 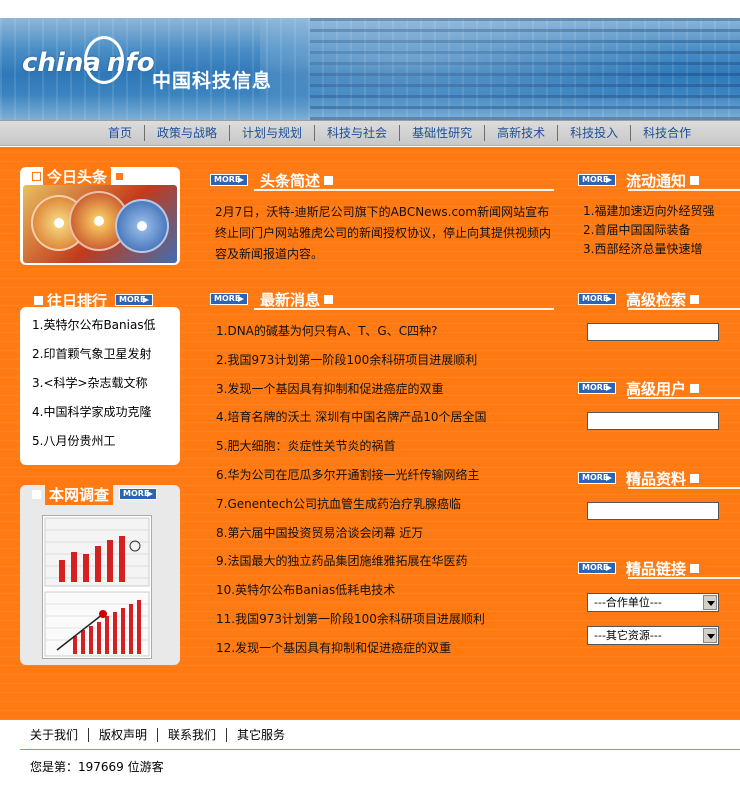 I want to click on news-item: 6.华为公司在厄瓜多尔开通割接一光纤传输网络主, so click(x=388, y=475).